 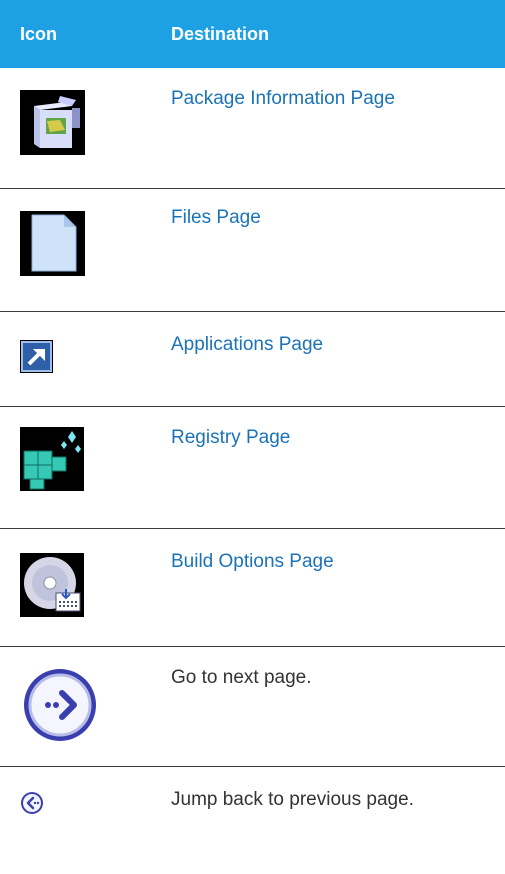 I want to click on registry-page-link: Registry Page, so click(x=230, y=437).